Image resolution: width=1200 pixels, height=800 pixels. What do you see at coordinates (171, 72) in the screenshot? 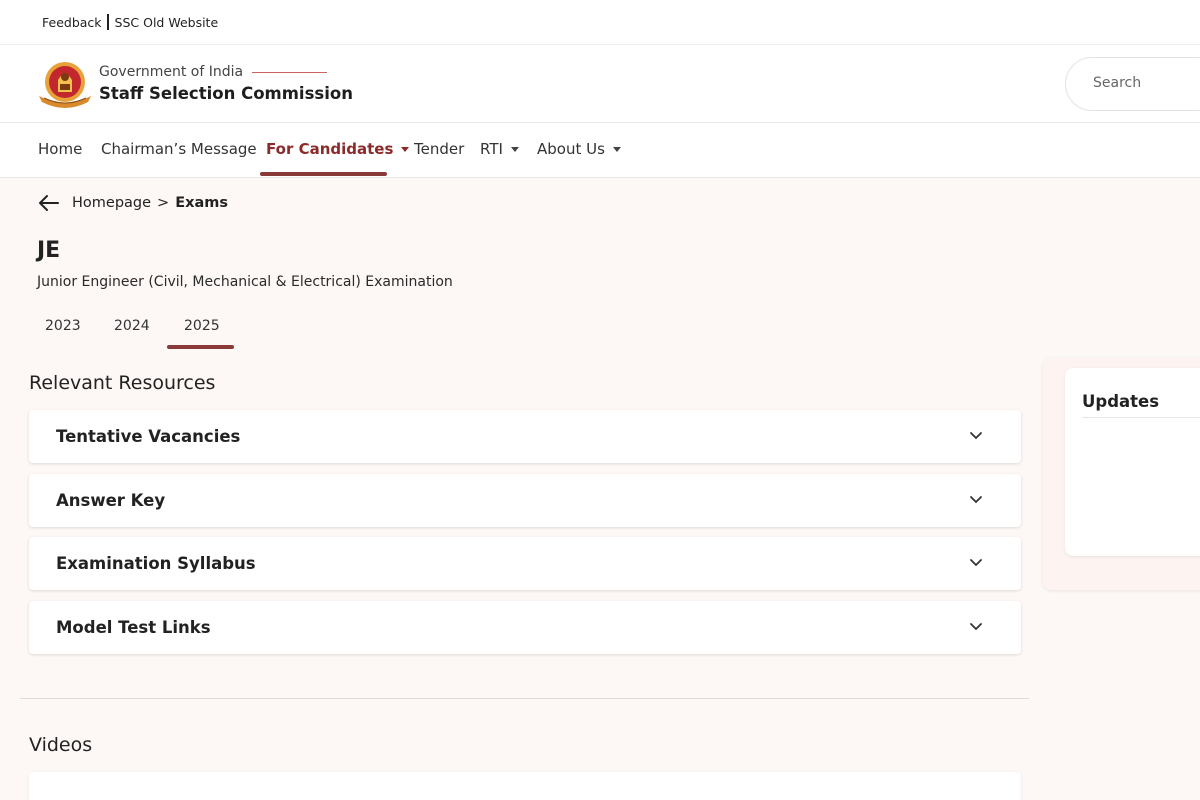
I see `gov-of-india-label: Government of India` at bounding box center [171, 72].